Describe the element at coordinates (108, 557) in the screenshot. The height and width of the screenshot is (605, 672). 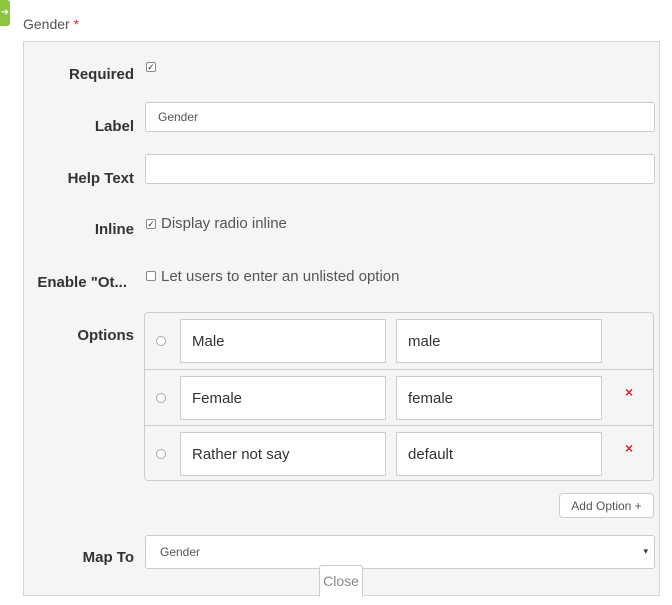
I see `map-to-label: Map To` at that location.